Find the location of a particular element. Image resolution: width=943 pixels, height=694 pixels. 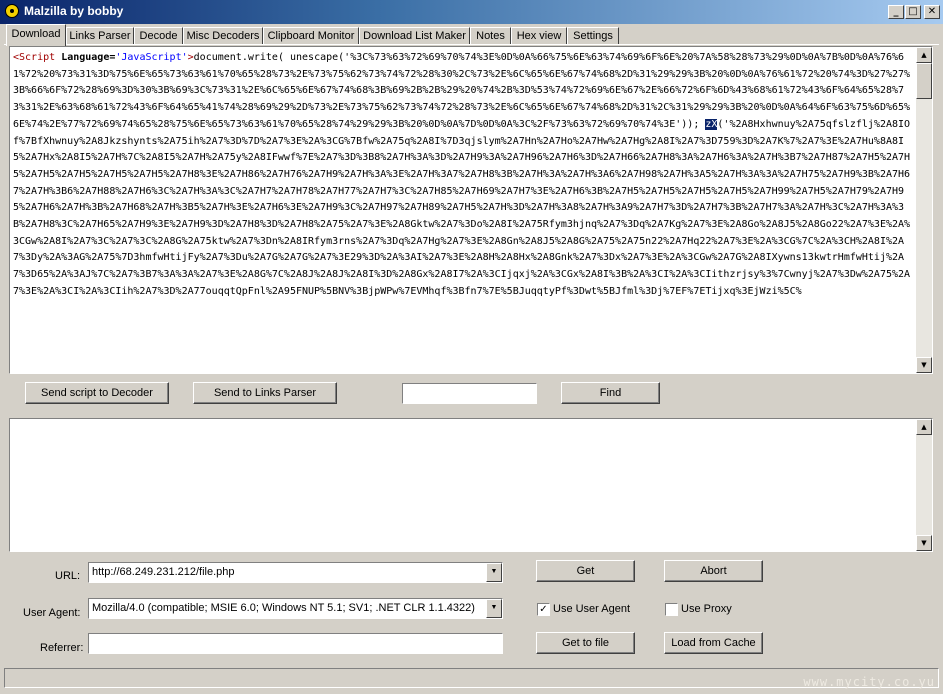

tab-clipboard-monitor: Clipboard Monitor is located at coordinates (311, 36).